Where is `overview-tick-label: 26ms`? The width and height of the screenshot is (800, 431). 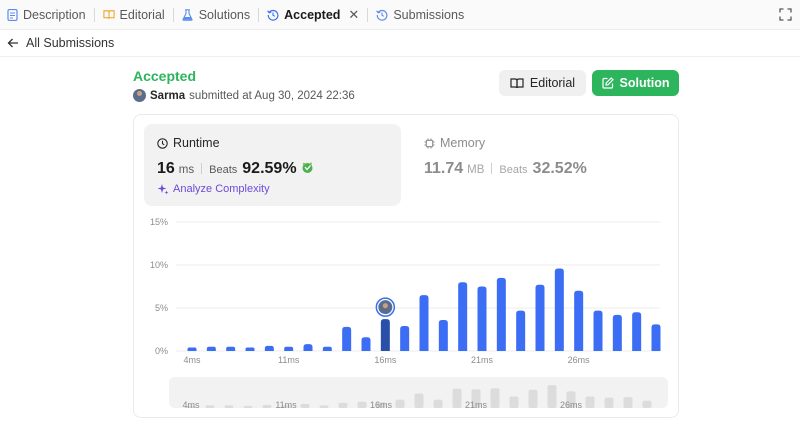
overview-tick-label: 26ms is located at coordinates (571, 404).